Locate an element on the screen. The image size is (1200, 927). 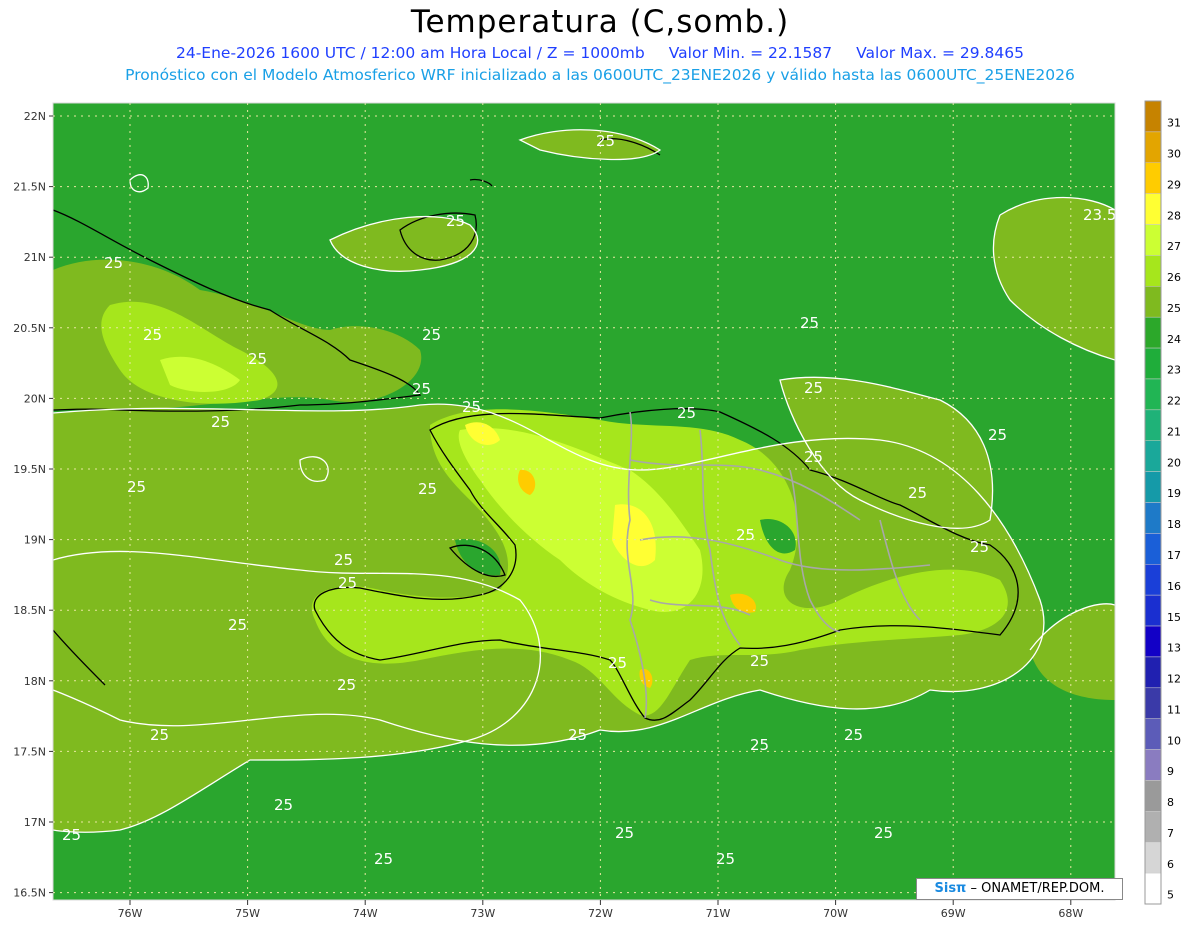
lon-tick-label: 74W is located at coordinates (365, 913).